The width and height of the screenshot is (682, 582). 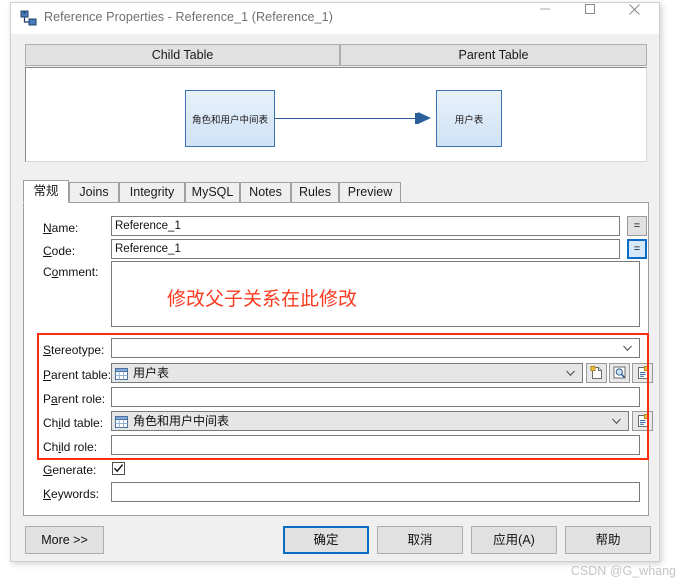 What do you see at coordinates (642, 421) in the screenshot?
I see `child-table-properties-icon` at bounding box center [642, 421].